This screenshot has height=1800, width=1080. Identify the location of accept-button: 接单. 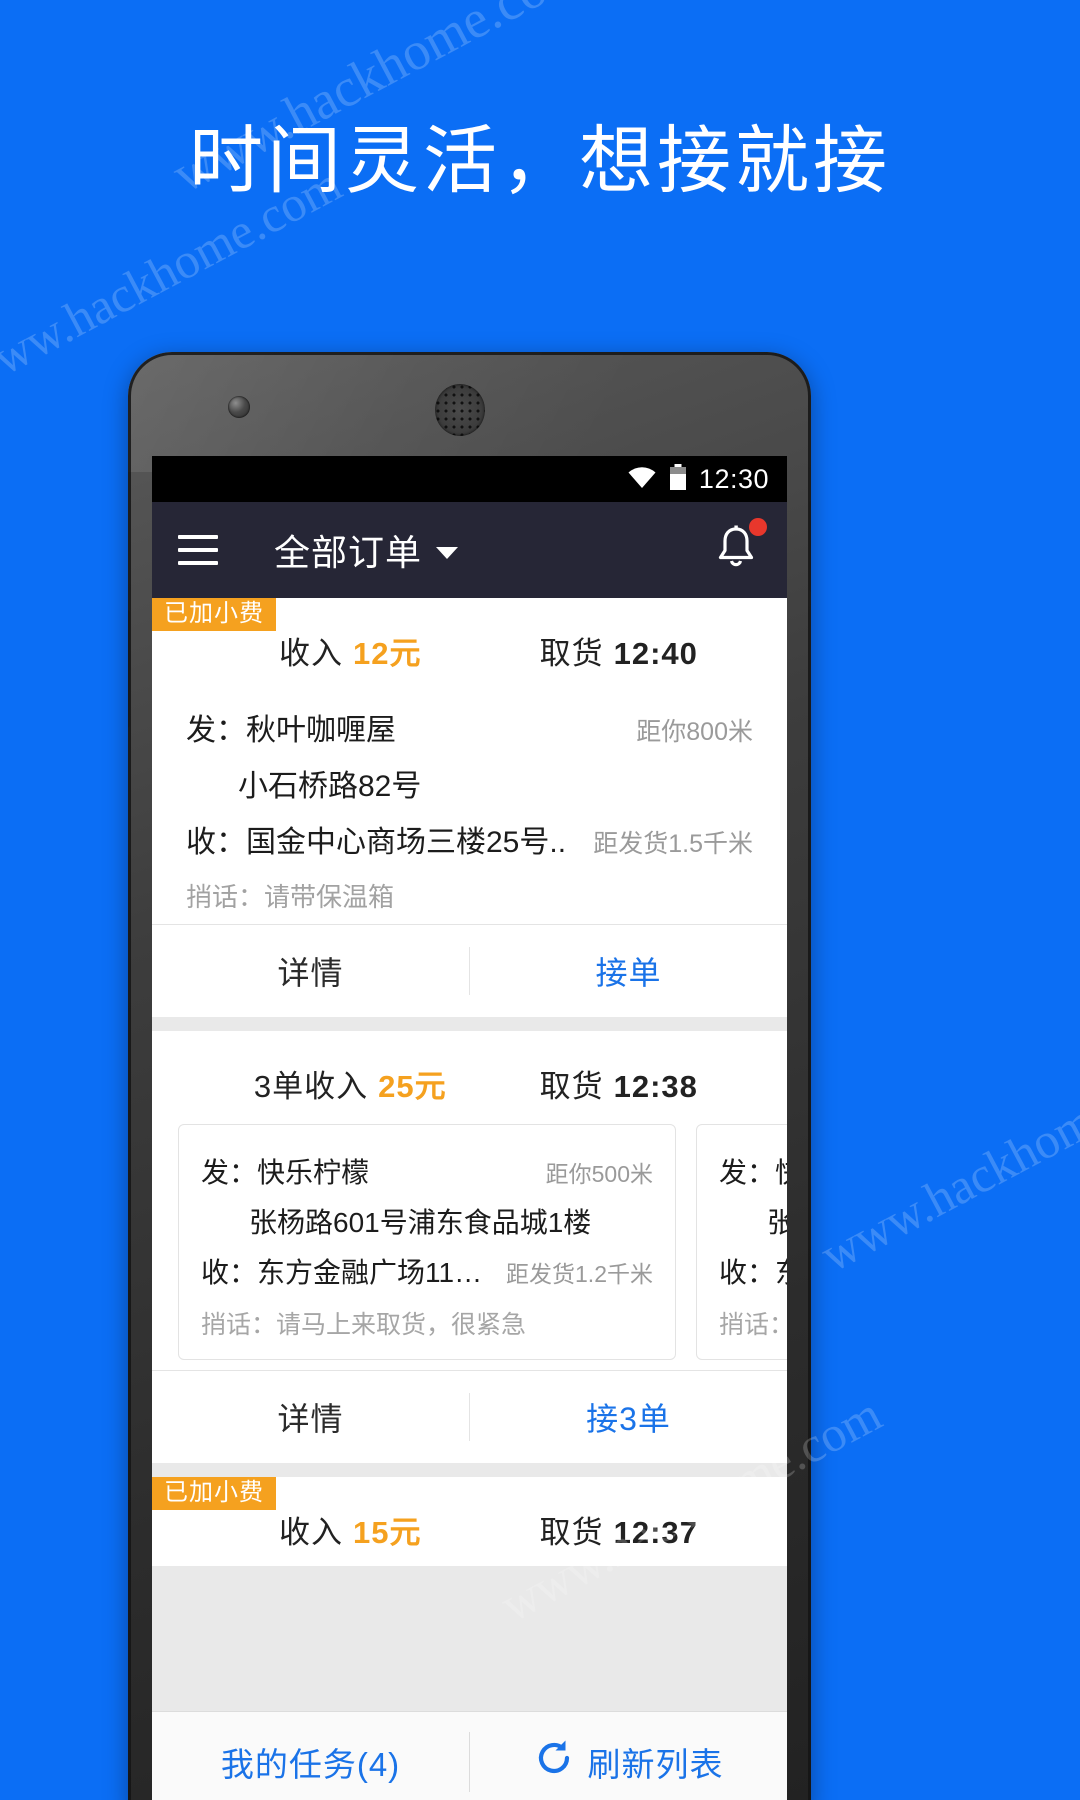
(628, 971).